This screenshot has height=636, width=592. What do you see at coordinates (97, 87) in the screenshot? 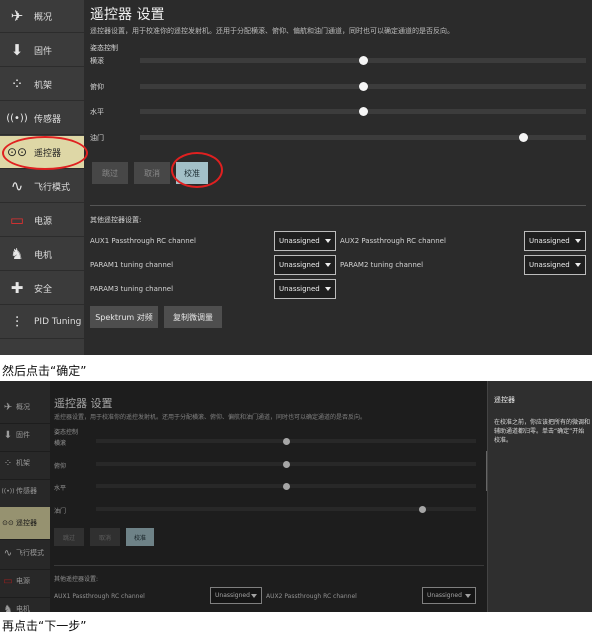
I see `channel-label: 俯仰` at bounding box center [97, 87].